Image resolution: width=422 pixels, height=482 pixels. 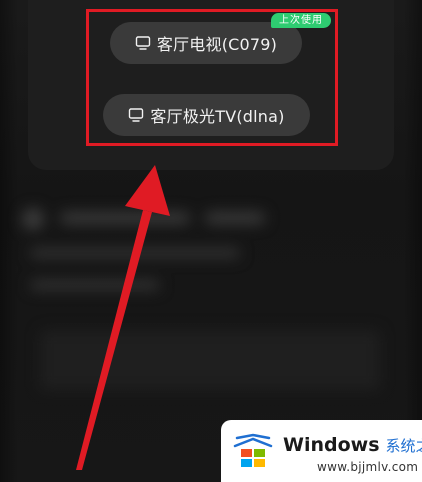 I want to click on watermark-url: www.bjjmlv.com, so click(x=368, y=467).